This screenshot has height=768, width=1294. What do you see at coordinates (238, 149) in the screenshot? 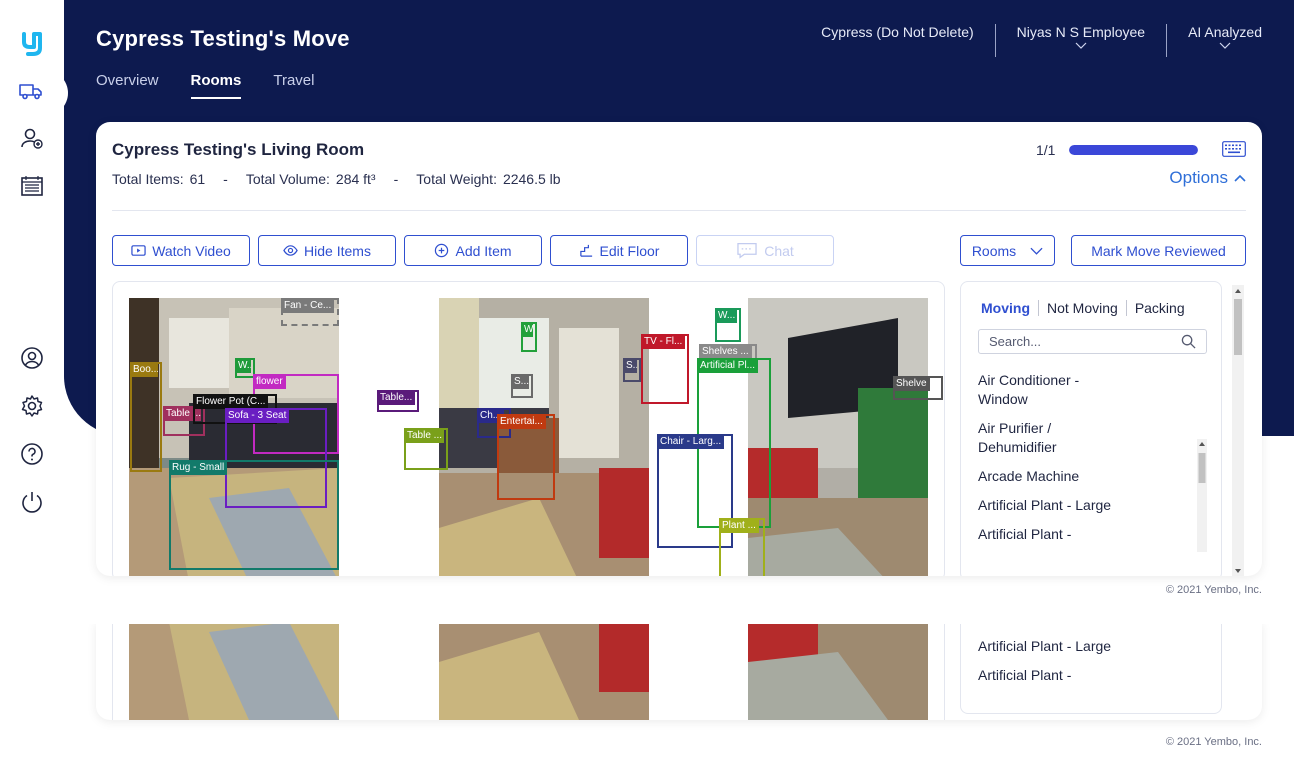
I see `room-title: Cypress Testing's Living Room` at bounding box center [238, 149].